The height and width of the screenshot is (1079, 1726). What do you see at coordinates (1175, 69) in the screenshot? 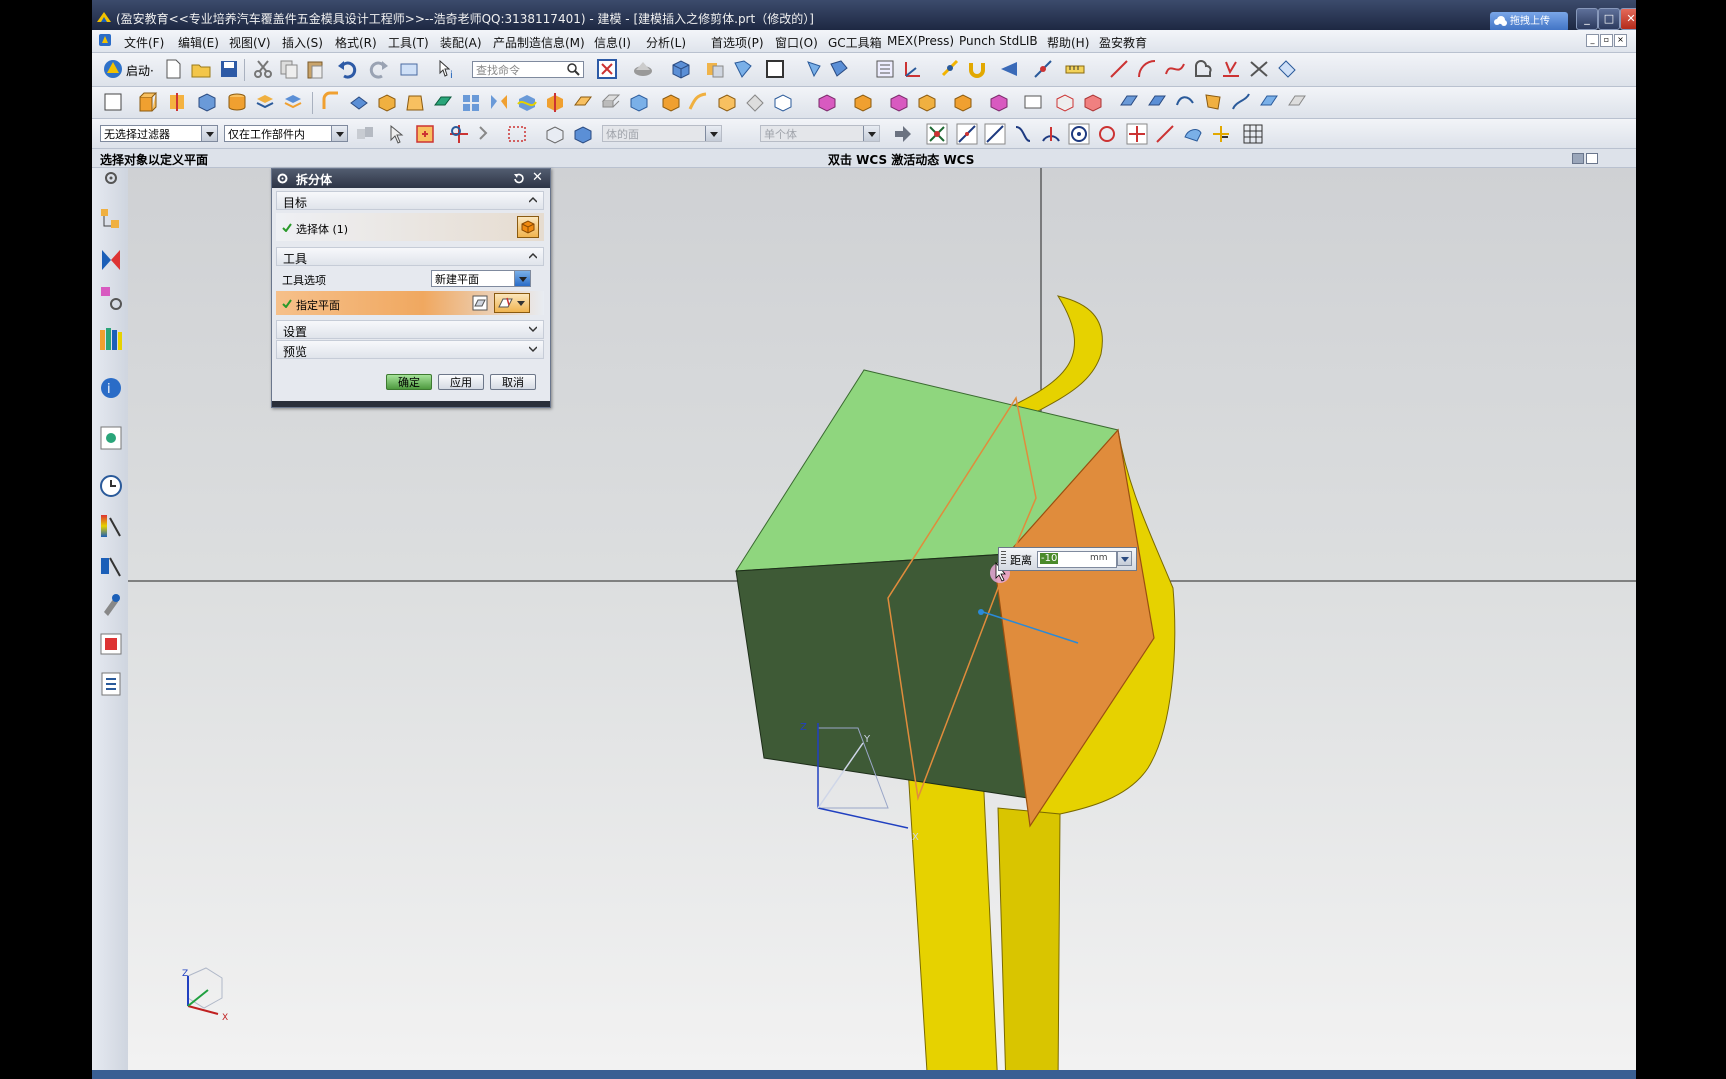
I see `spline-icon` at bounding box center [1175, 69].